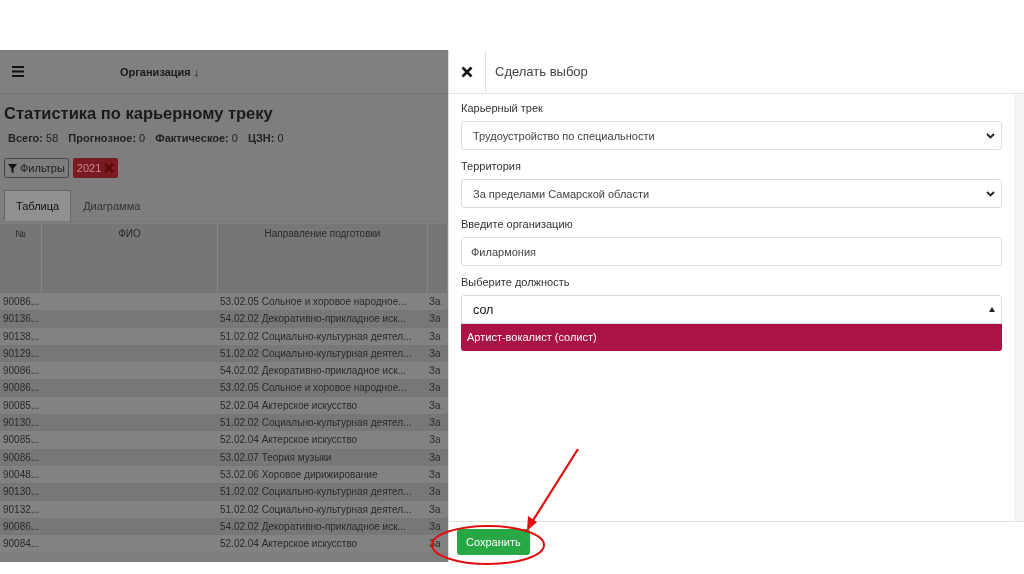 This screenshot has width=1024, height=574. I want to click on select-field: За пределами Самарской области, so click(731, 193).